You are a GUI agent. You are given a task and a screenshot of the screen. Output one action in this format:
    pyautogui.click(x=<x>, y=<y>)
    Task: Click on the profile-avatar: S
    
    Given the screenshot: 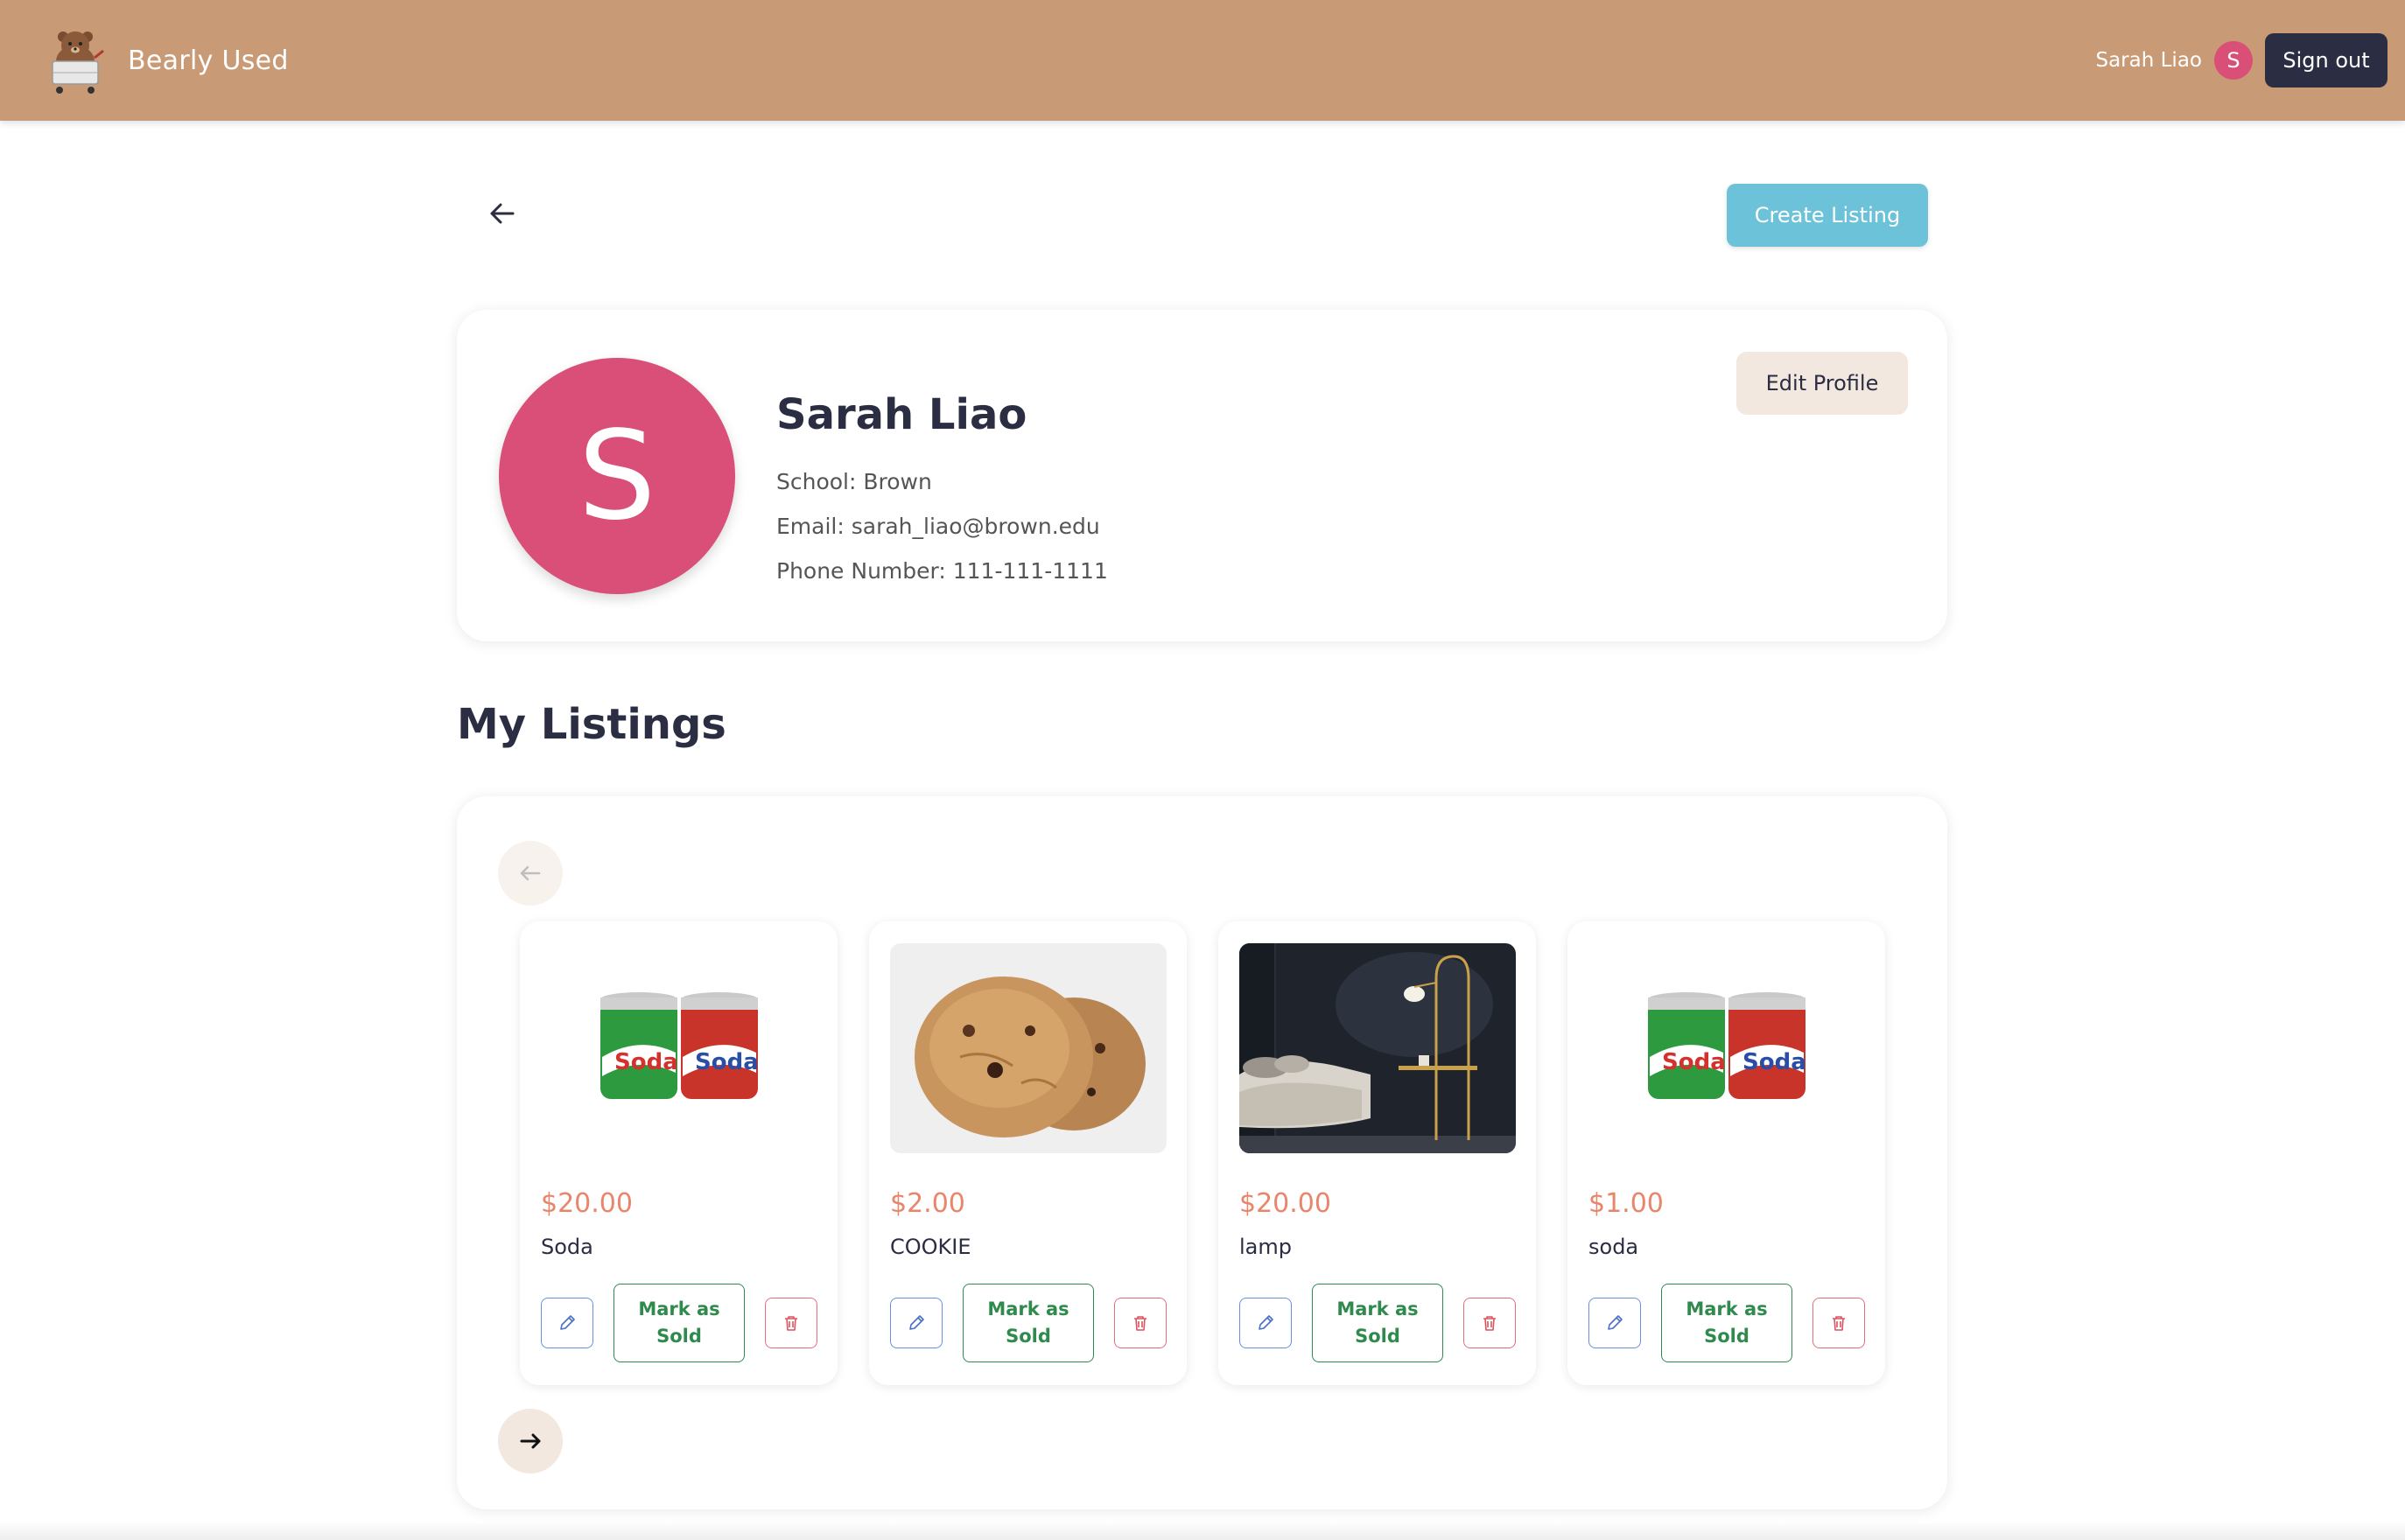 What is the action you would take?
    pyautogui.click(x=617, y=476)
    